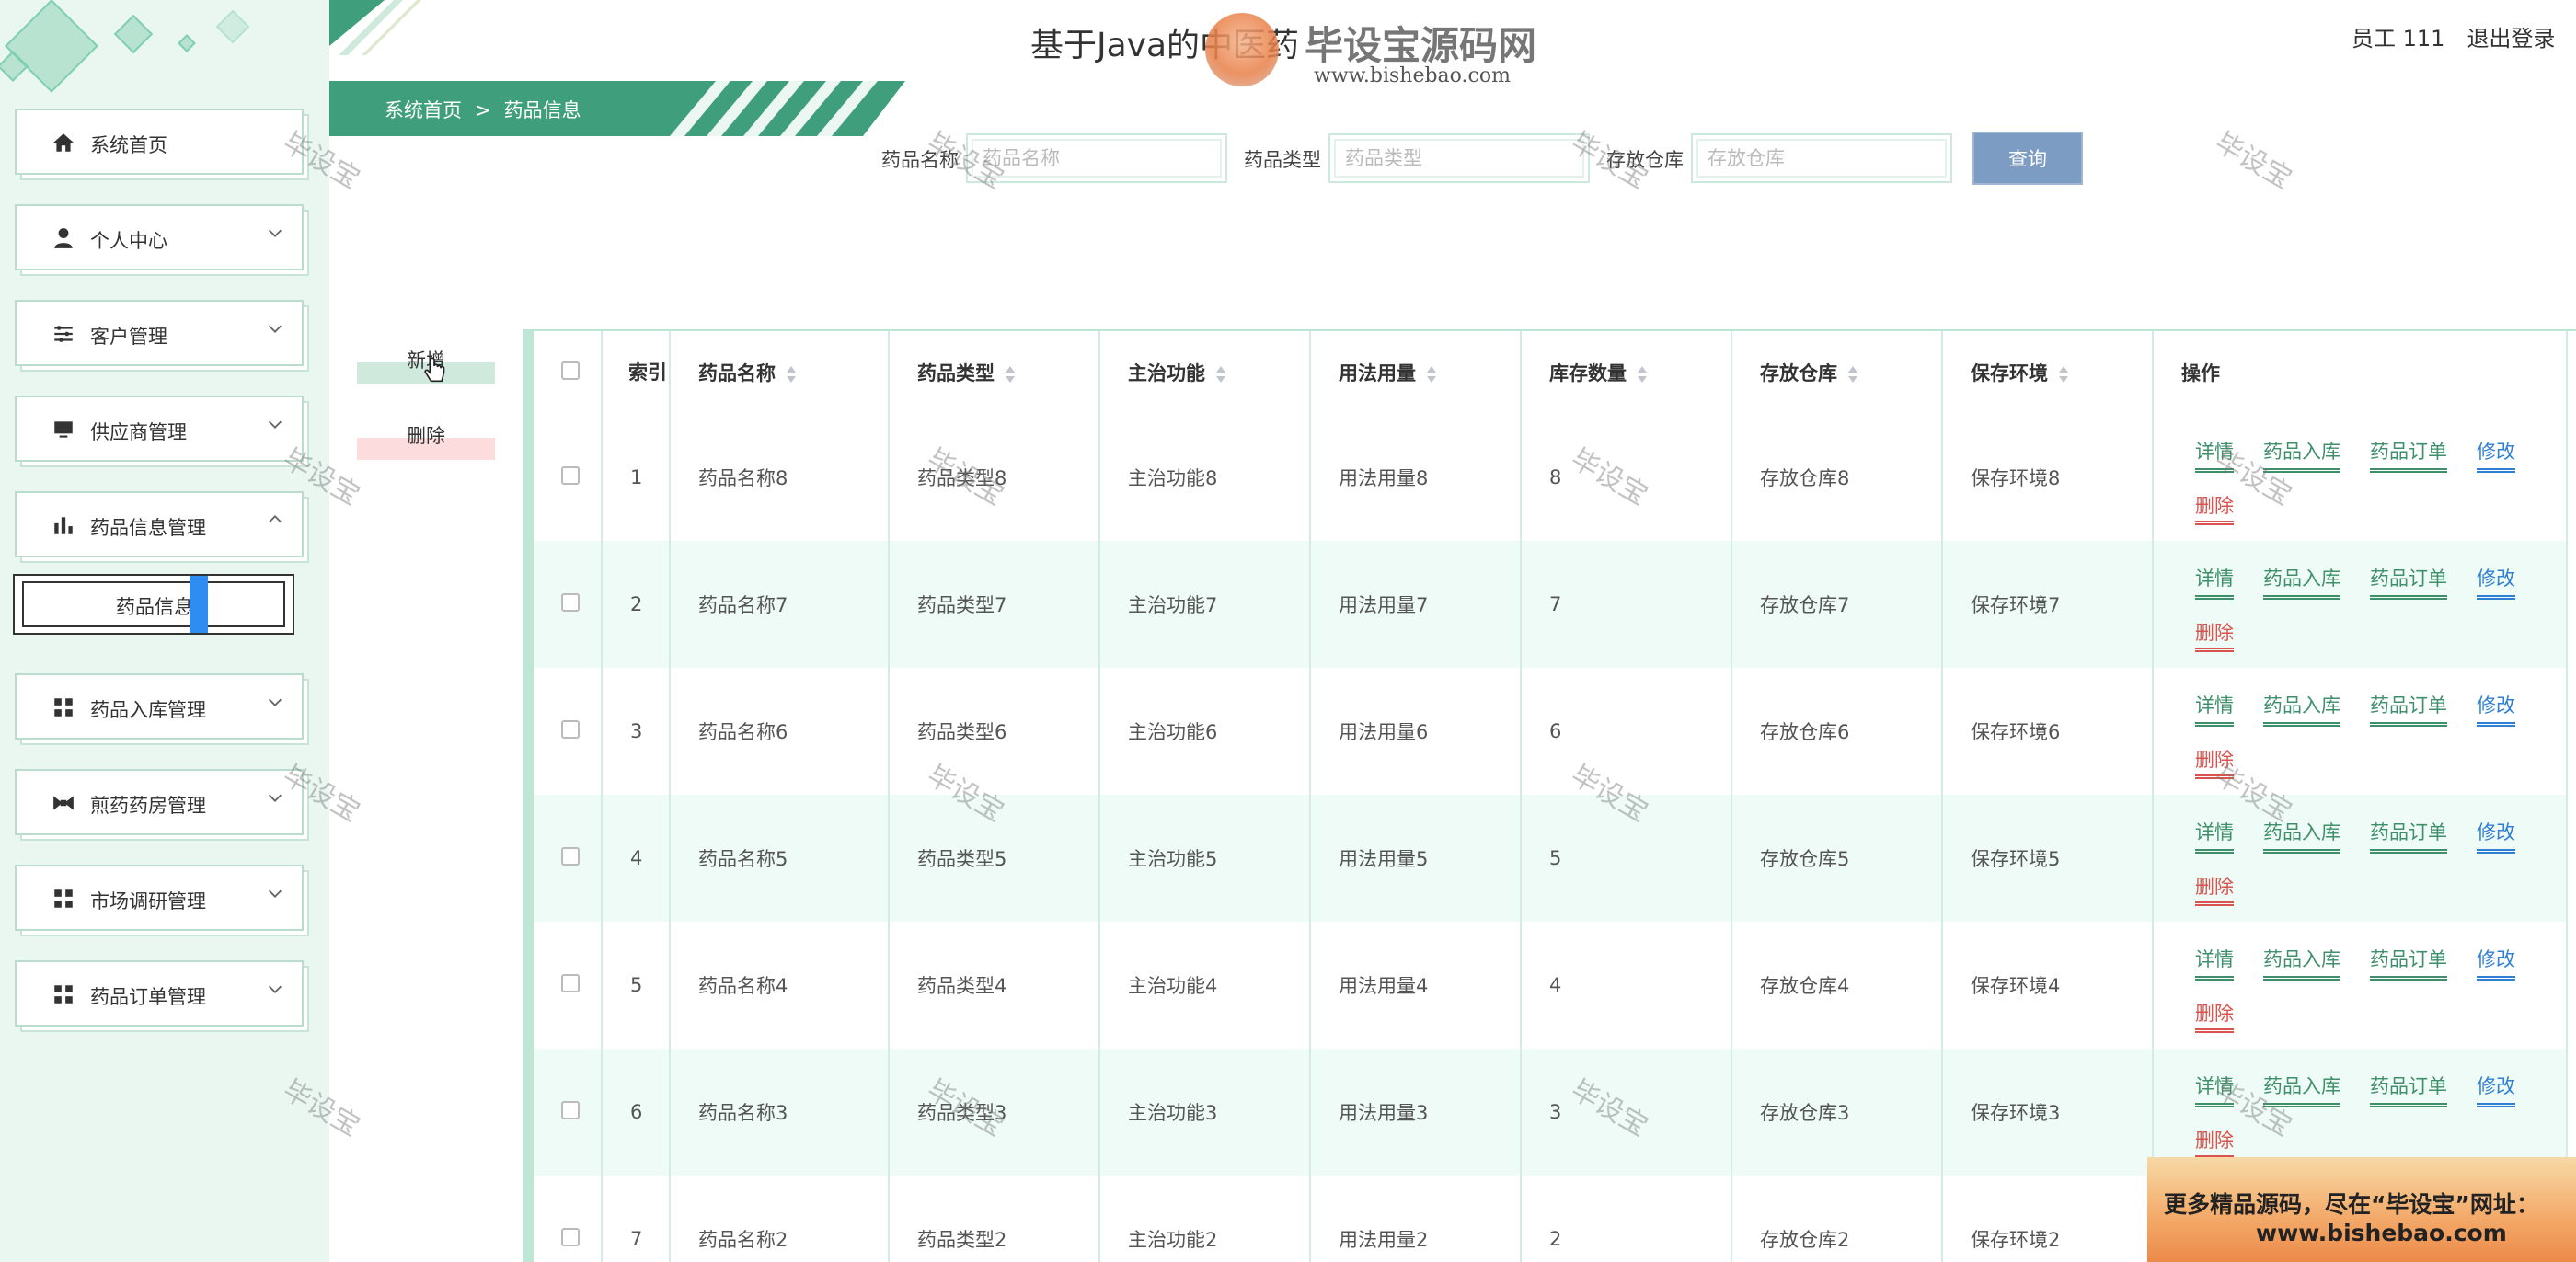 The image size is (2576, 1262). I want to click on col-environment-label: 保存环境, so click(2009, 373).